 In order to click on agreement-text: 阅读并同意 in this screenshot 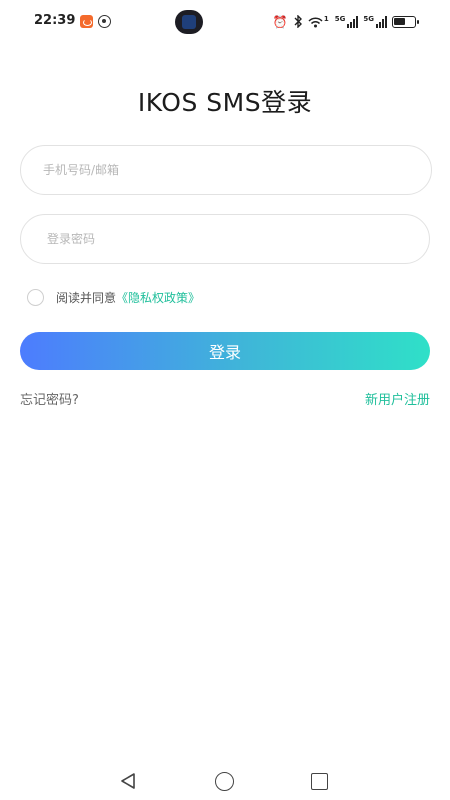, I will do `click(86, 297)`.